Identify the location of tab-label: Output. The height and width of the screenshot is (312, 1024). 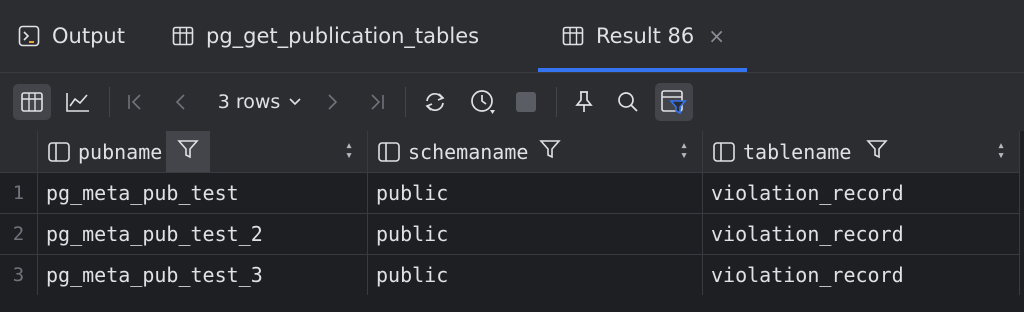
(88, 36).